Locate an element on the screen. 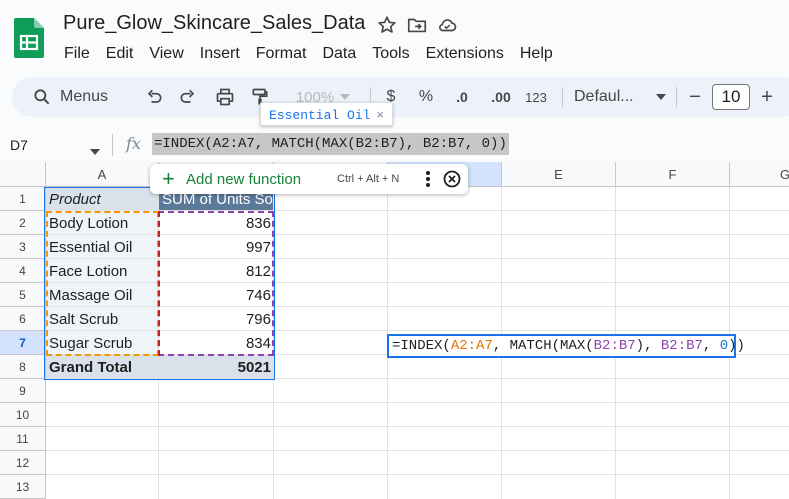 The width and height of the screenshot is (789, 499). menu-extensions: Extensions is located at coordinates (465, 54).